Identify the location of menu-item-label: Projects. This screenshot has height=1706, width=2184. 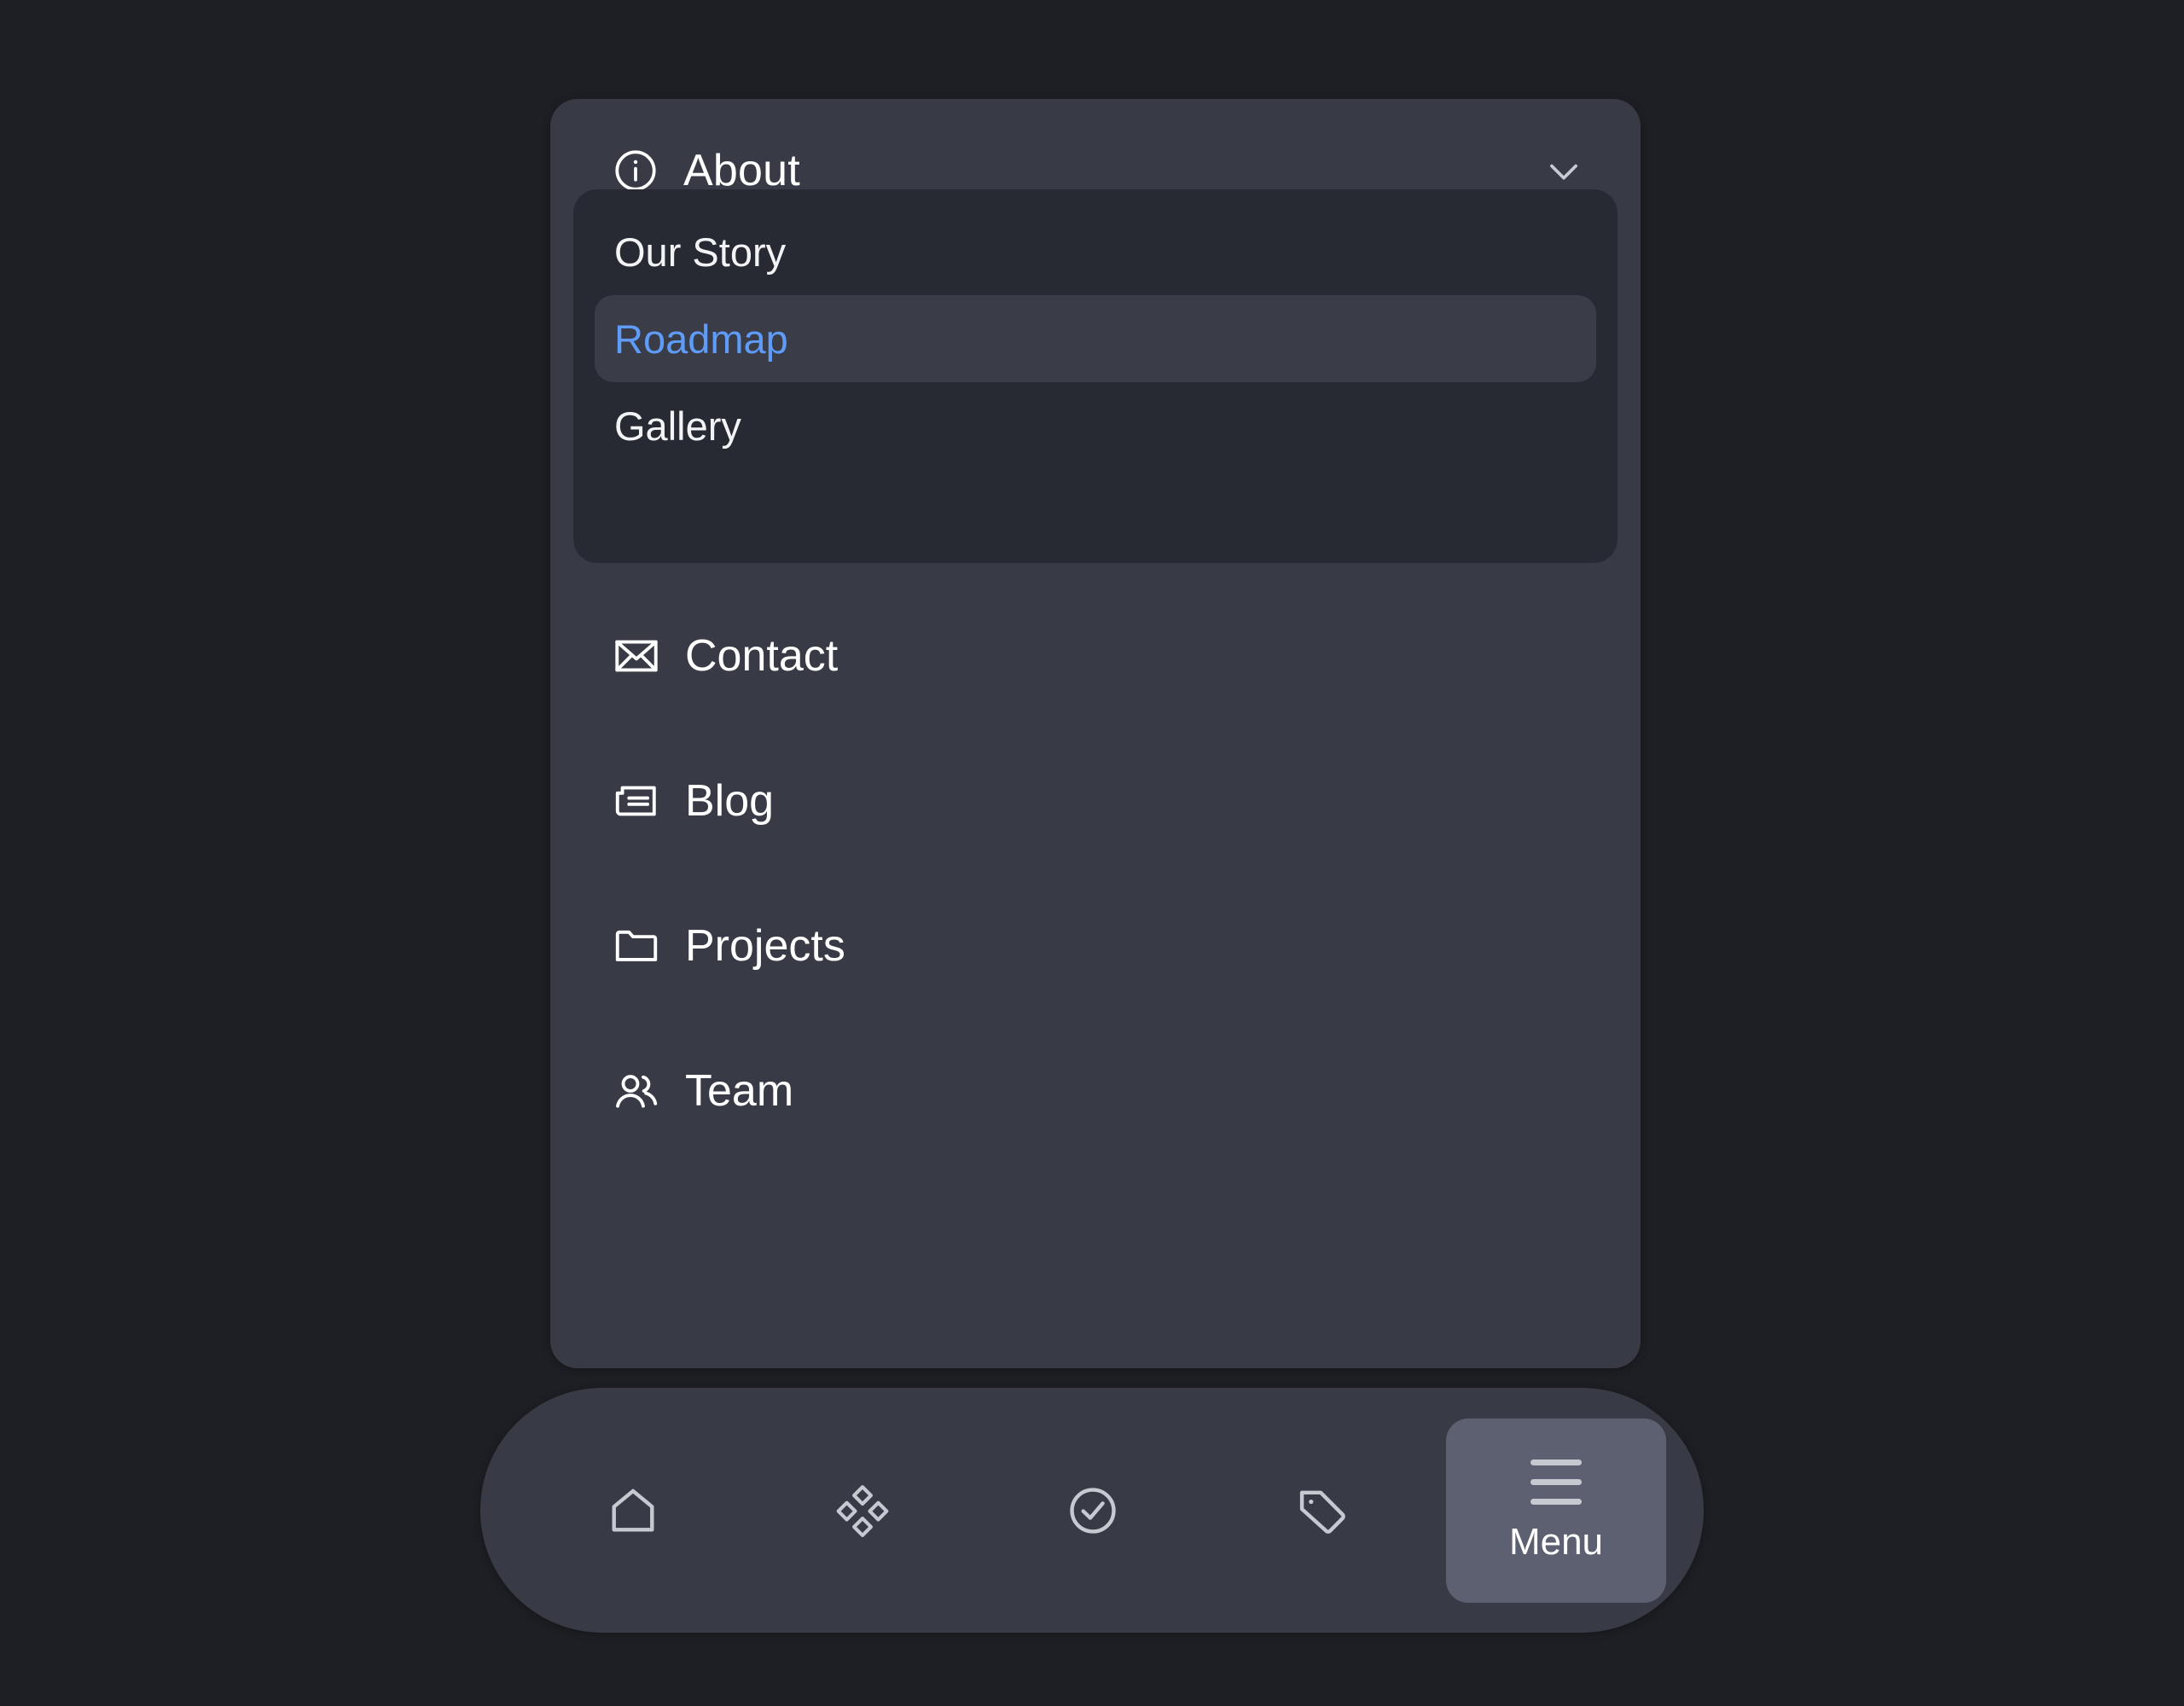
(765, 946).